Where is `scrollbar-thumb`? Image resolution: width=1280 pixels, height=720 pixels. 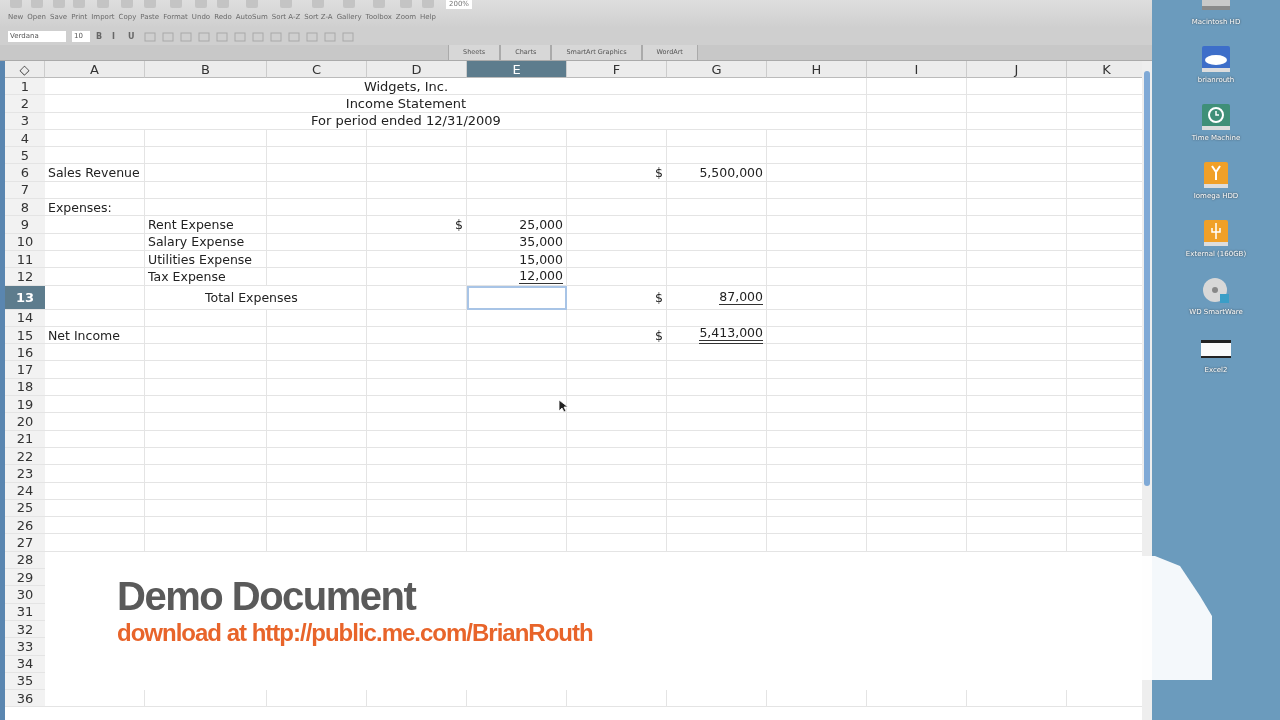 scrollbar-thumb is located at coordinates (1147, 278).